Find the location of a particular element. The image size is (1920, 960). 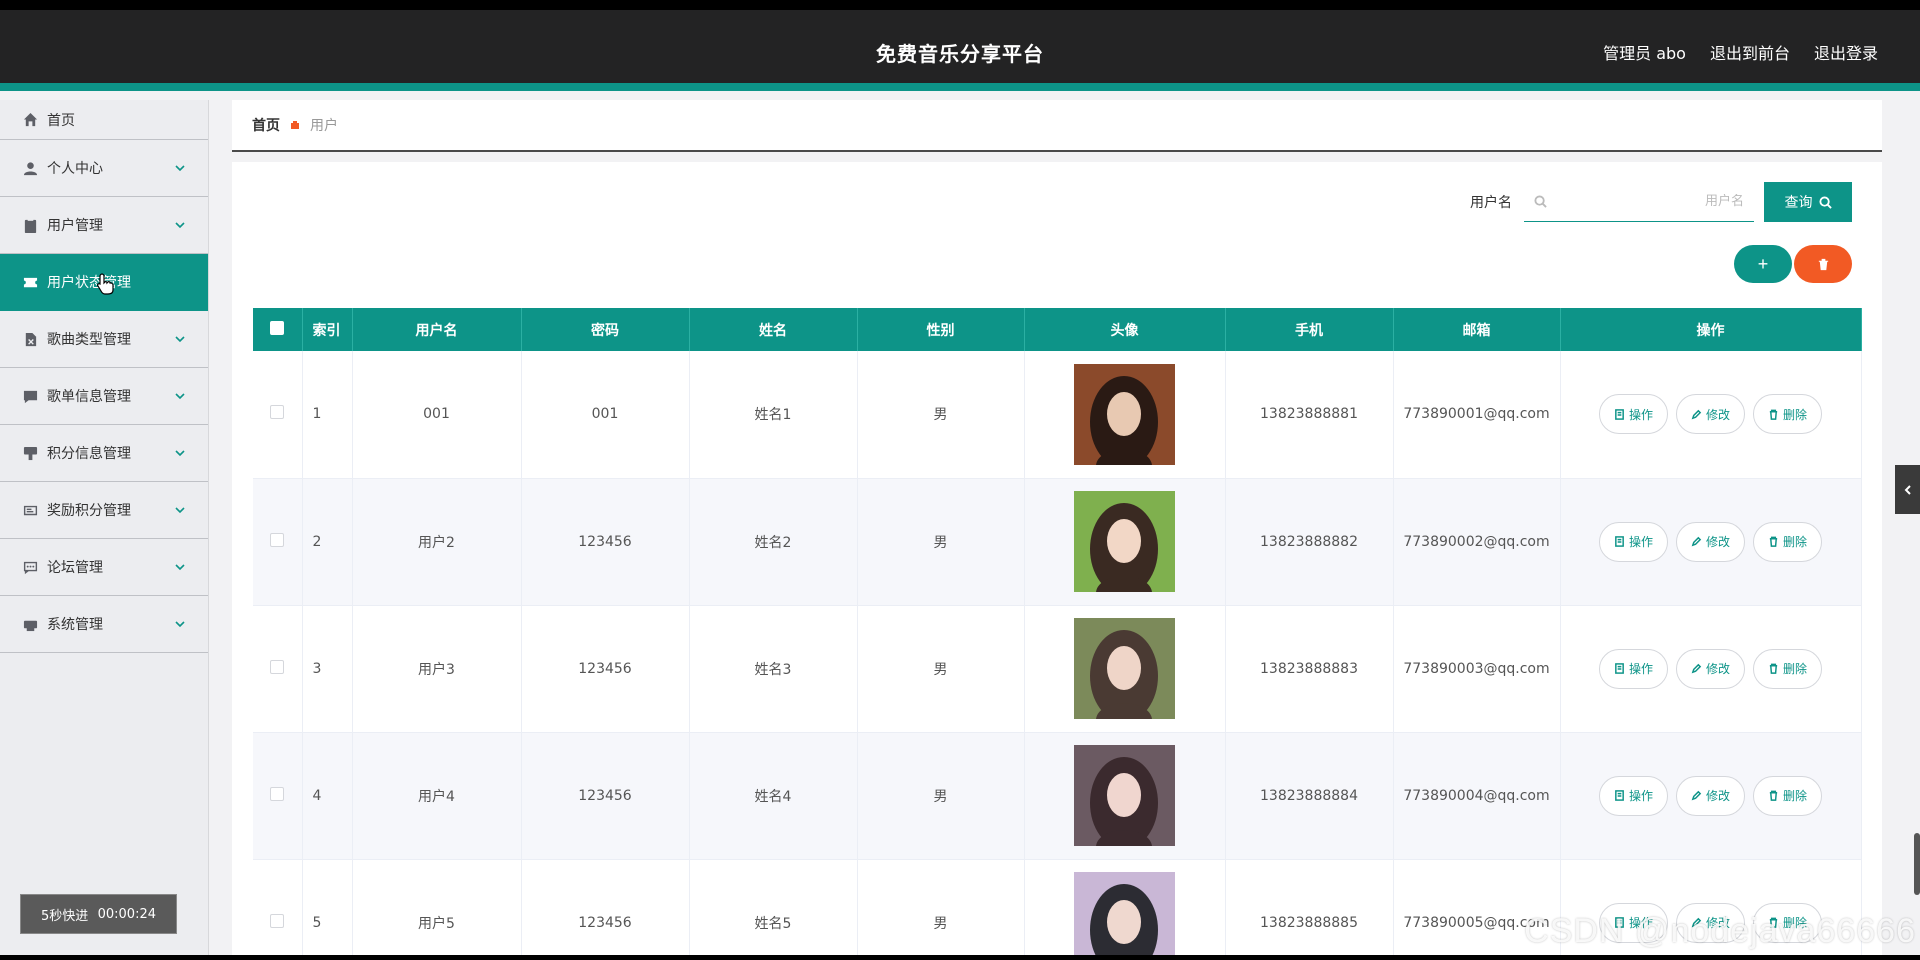

home-icon is located at coordinates (30, 120).